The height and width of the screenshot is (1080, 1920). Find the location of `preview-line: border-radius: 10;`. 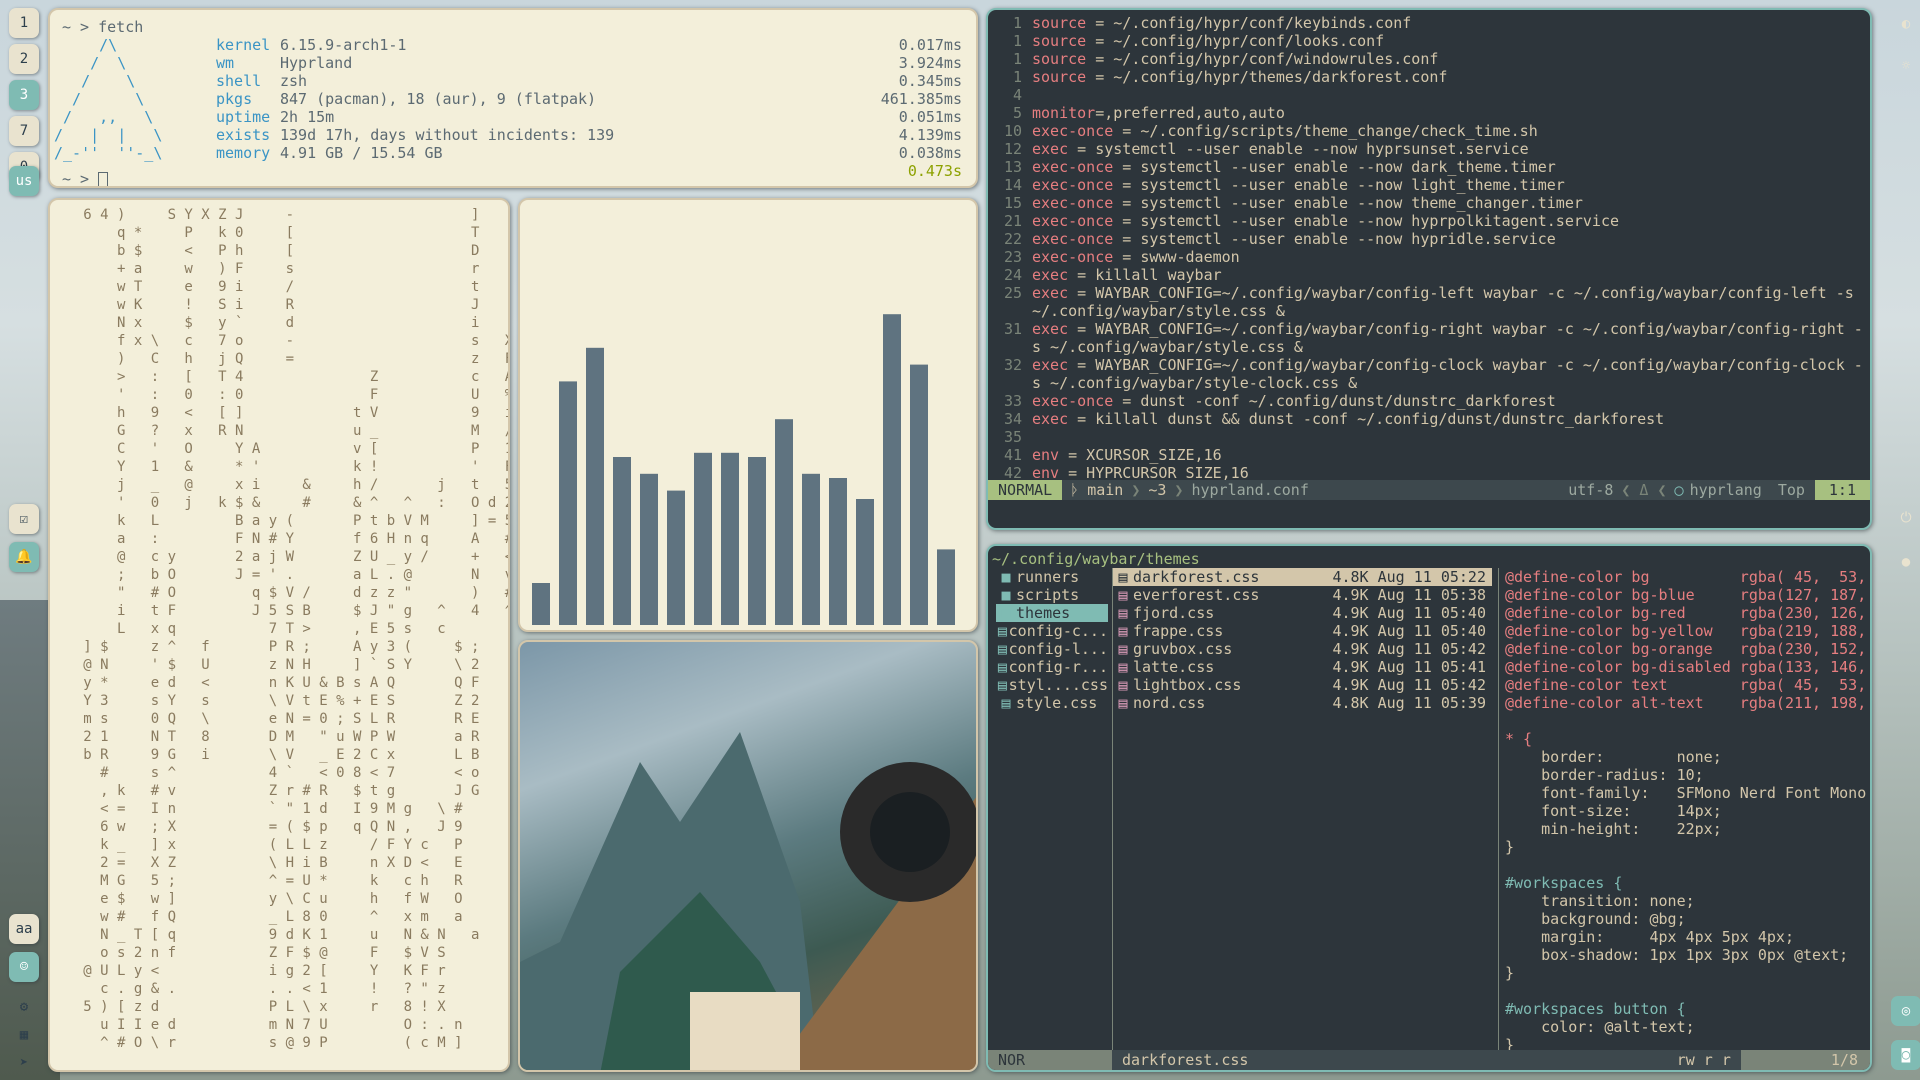

preview-line: border-radius: 10; is located at coordinates (1604, 775).